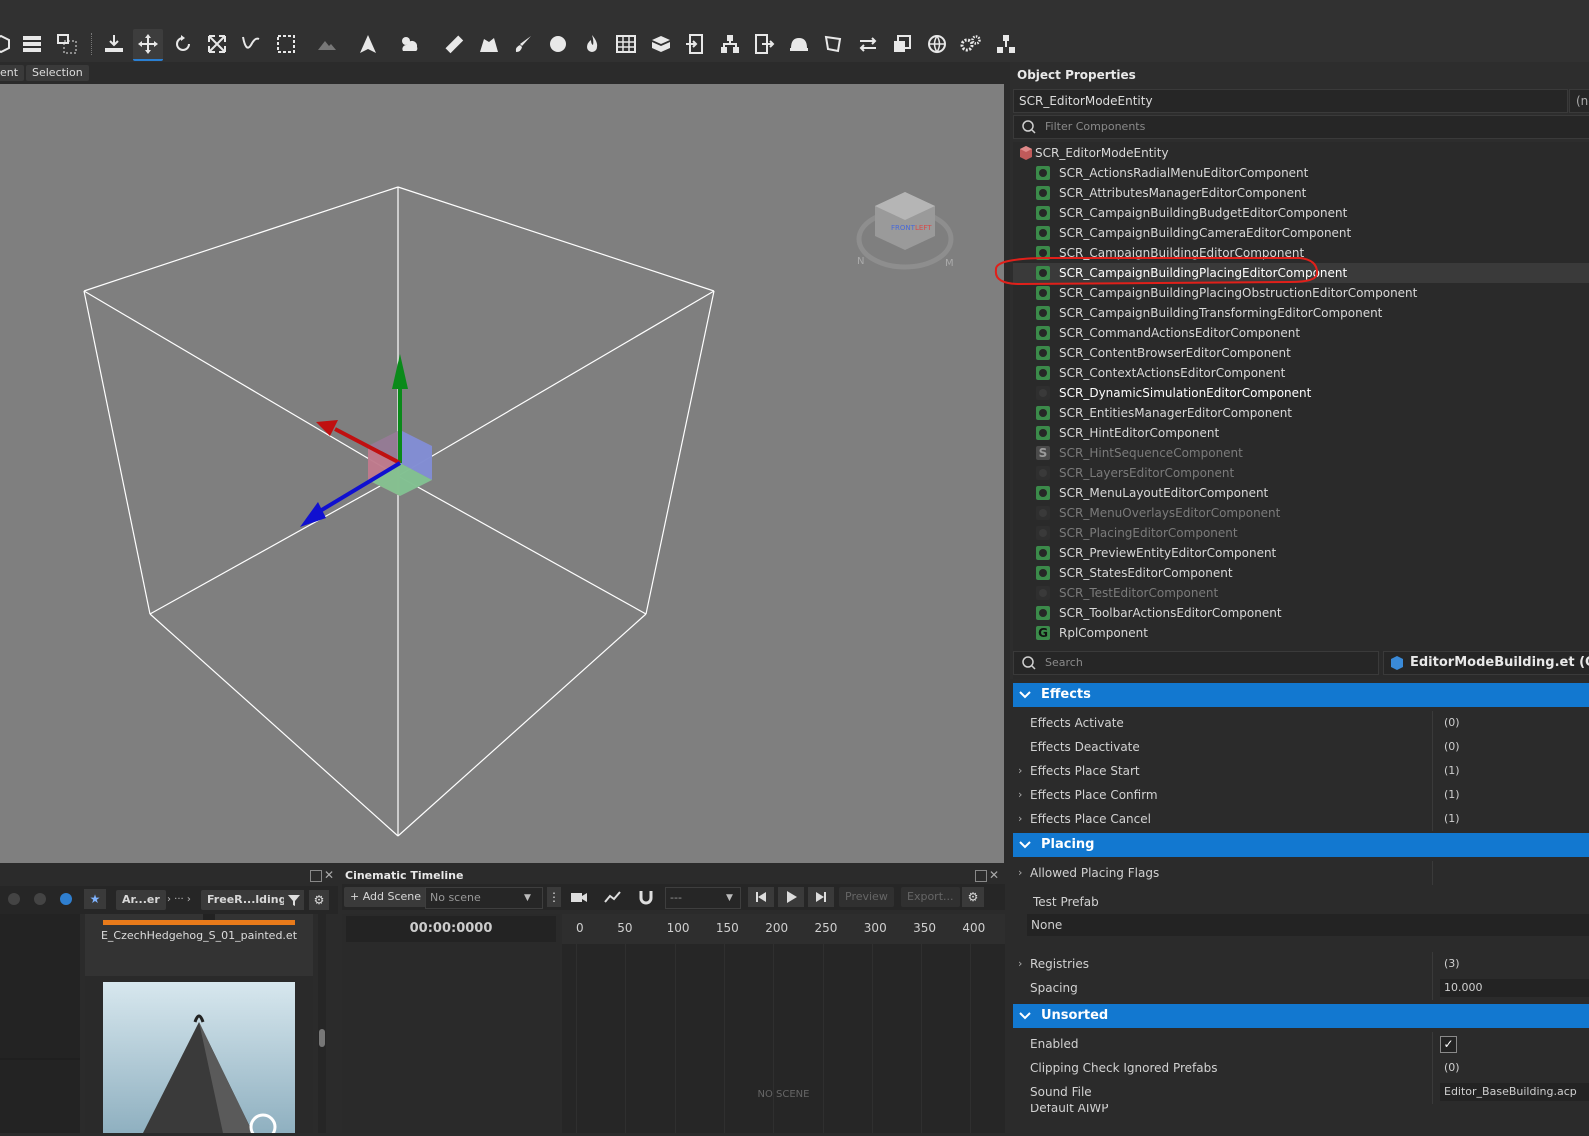 This screenshot has height=1136, width=1589. I want to click on spacing-input: 10.000, so click(1514, 988).